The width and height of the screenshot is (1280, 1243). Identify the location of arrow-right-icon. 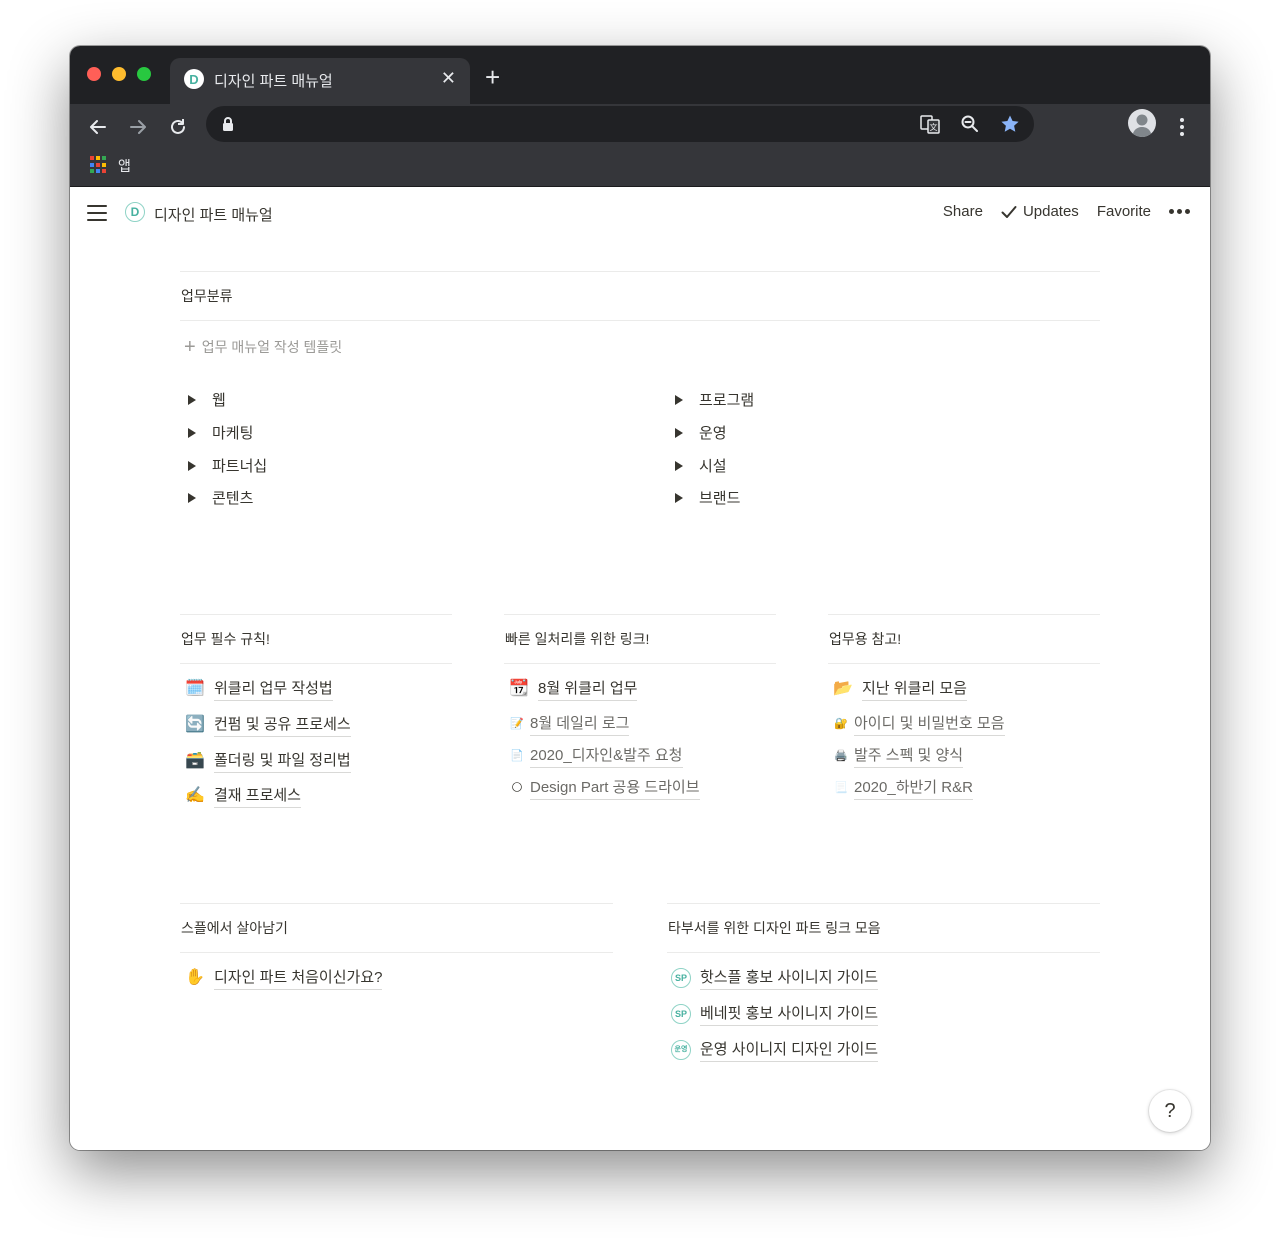
(138, 127).